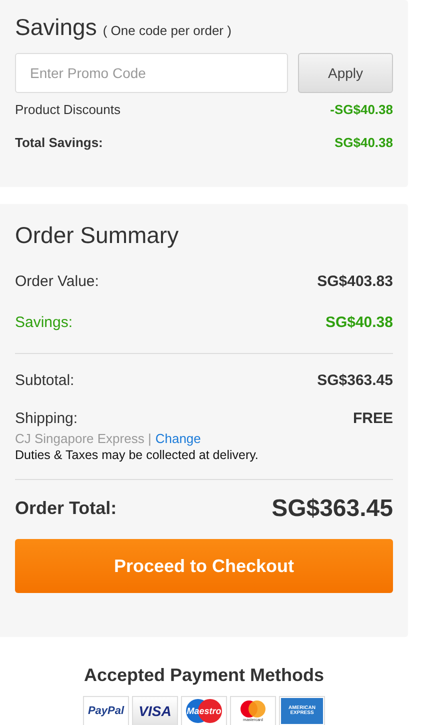  I want to click on summary-label: Savings:, so click(44, 322).